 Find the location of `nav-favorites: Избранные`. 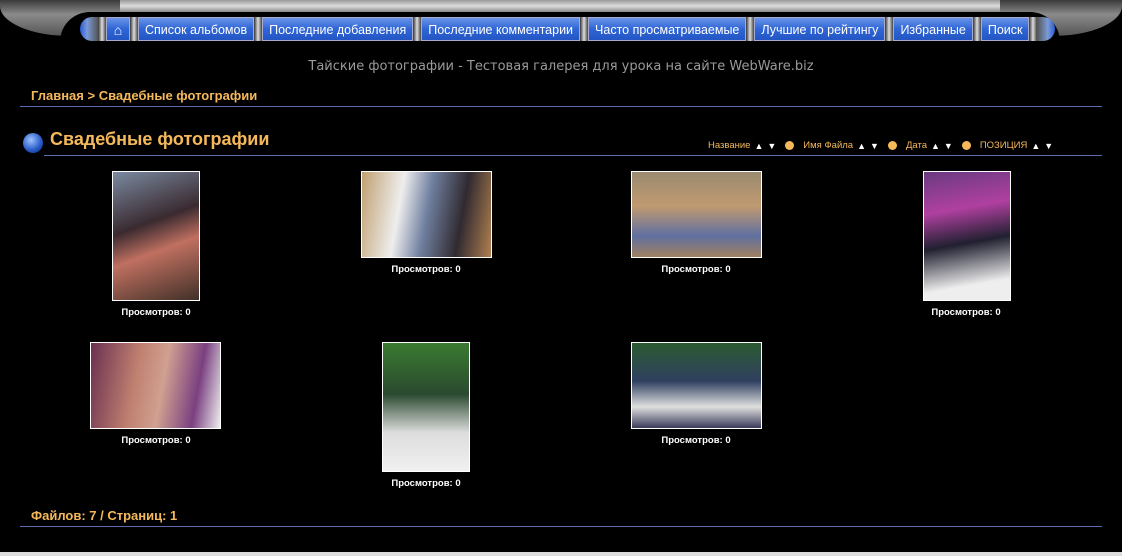

nav-favorites: Избранные is located at coordinates (933, 29).